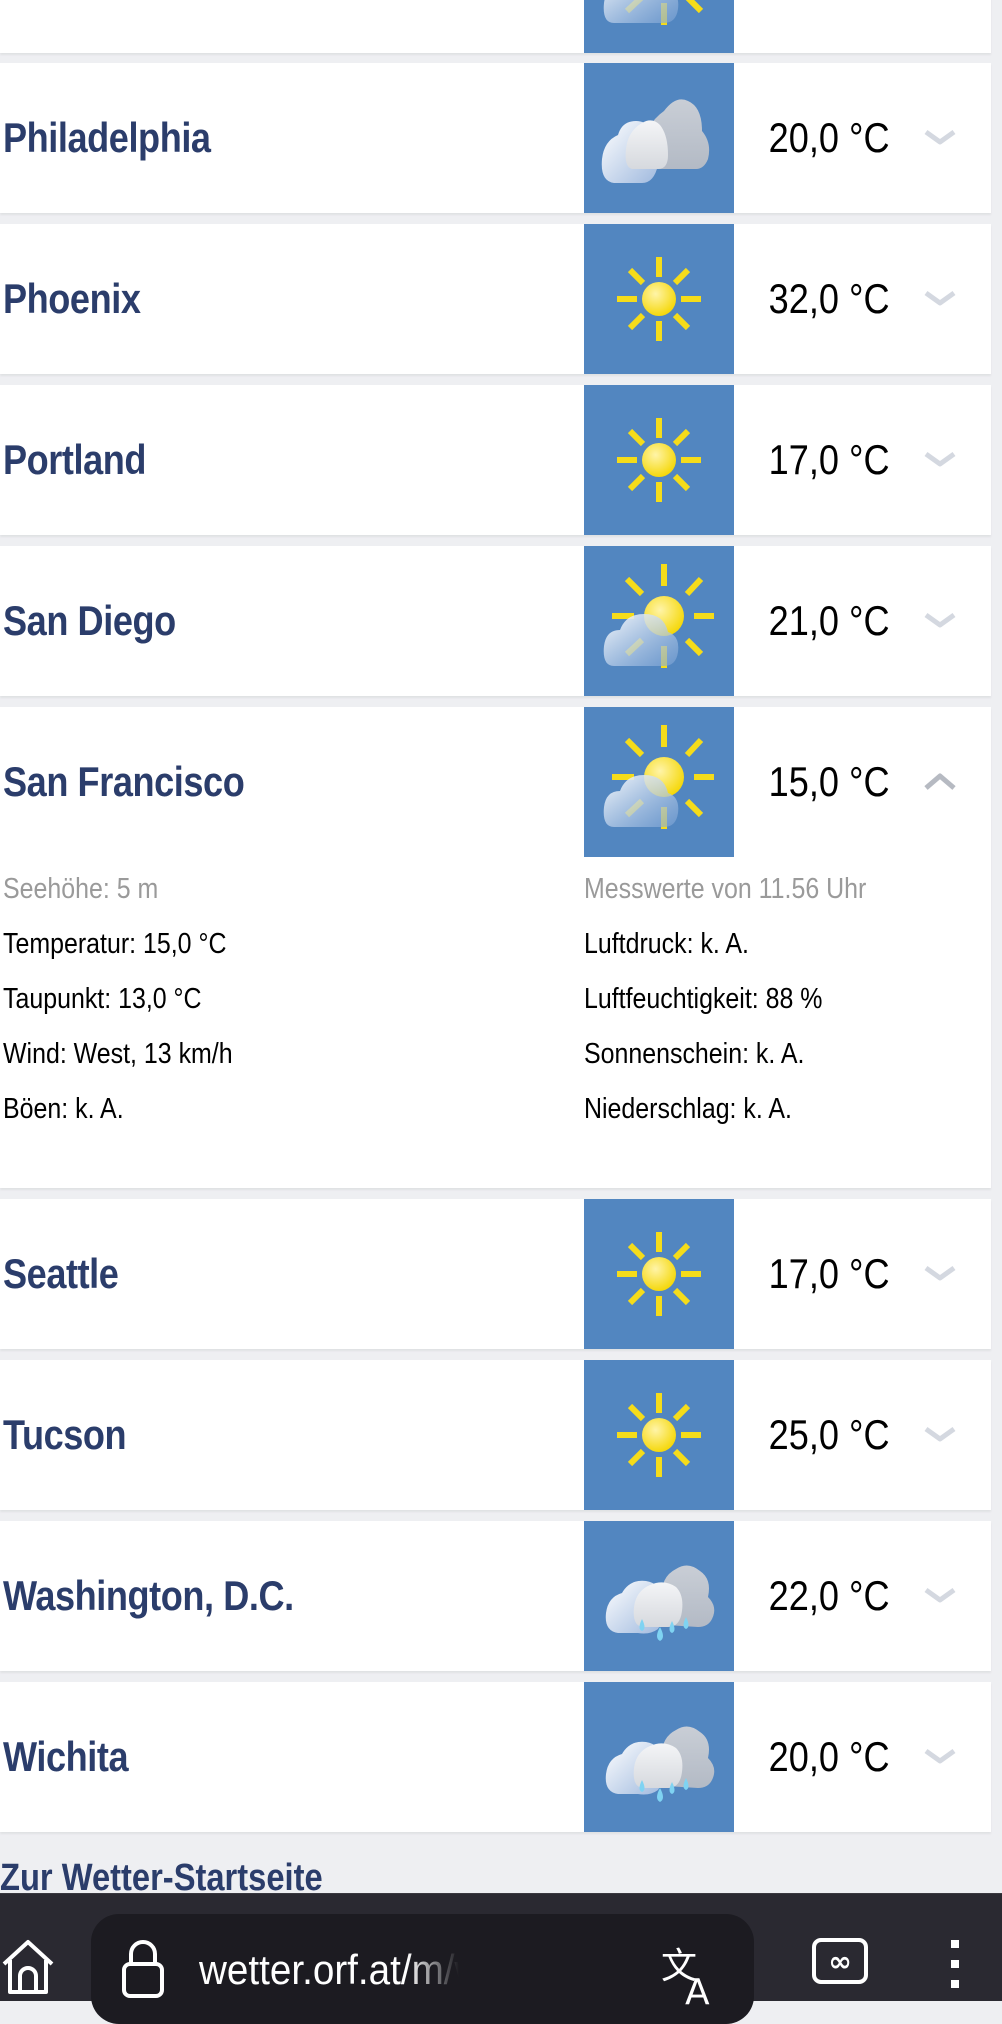 The height and width of the screenshot is (2024, 1002). I want to click on svg-text: A, so click(697, 1990).